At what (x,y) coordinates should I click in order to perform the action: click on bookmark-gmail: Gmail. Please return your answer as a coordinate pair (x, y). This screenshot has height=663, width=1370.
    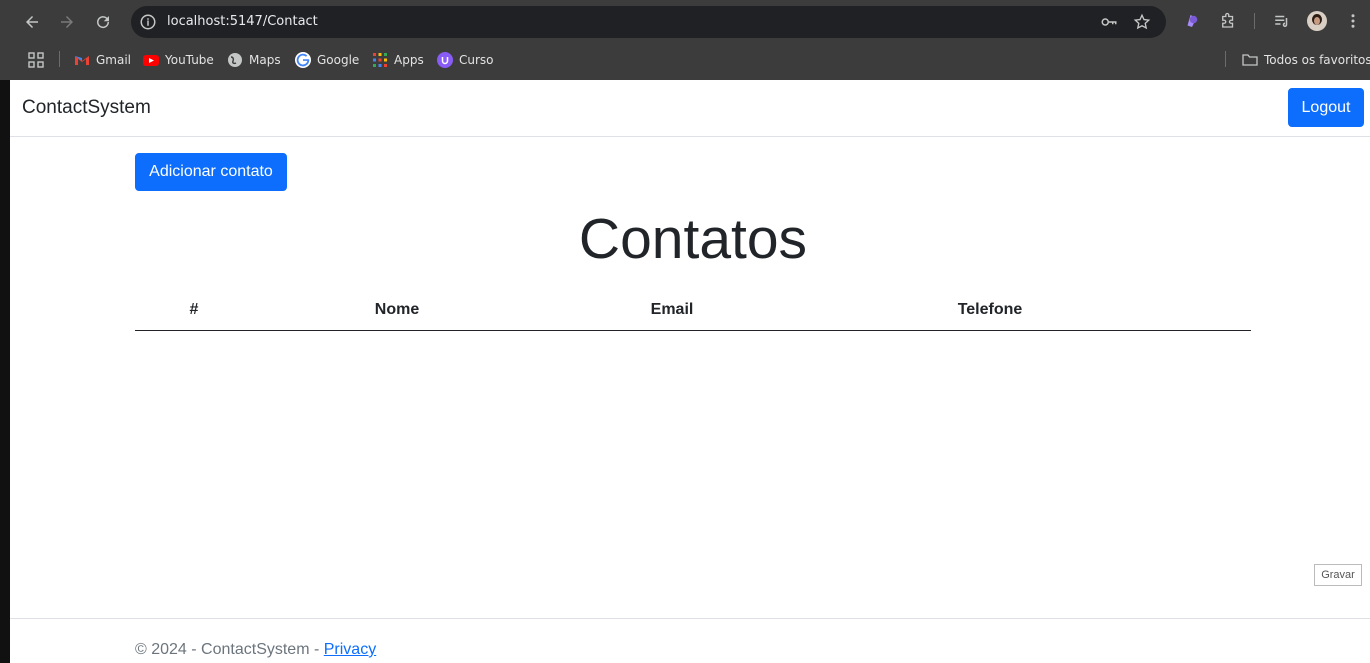
    Looking at the image, I should click on (102, 60).